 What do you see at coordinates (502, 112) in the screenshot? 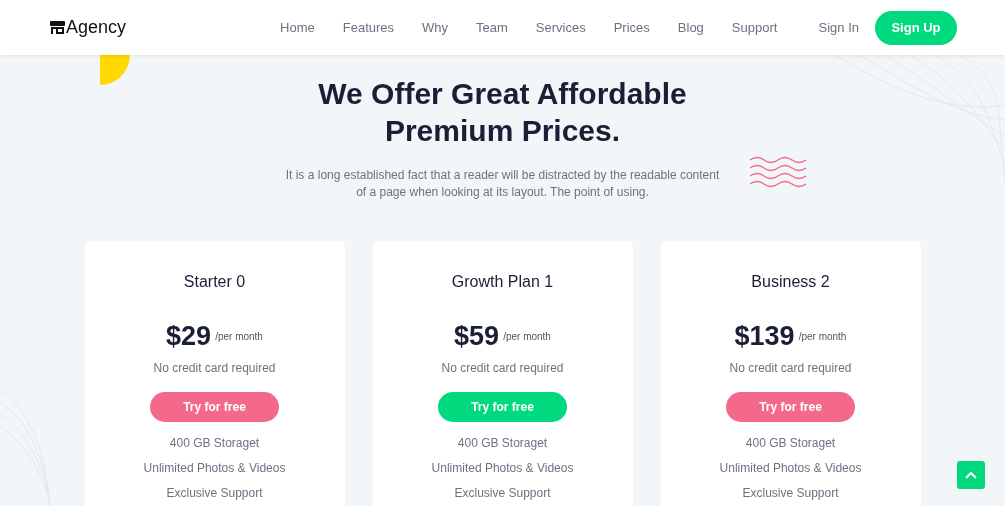
I see `section-heading: We Offer Great Affordable Premium Prices.` at bounding box center [502, 112].